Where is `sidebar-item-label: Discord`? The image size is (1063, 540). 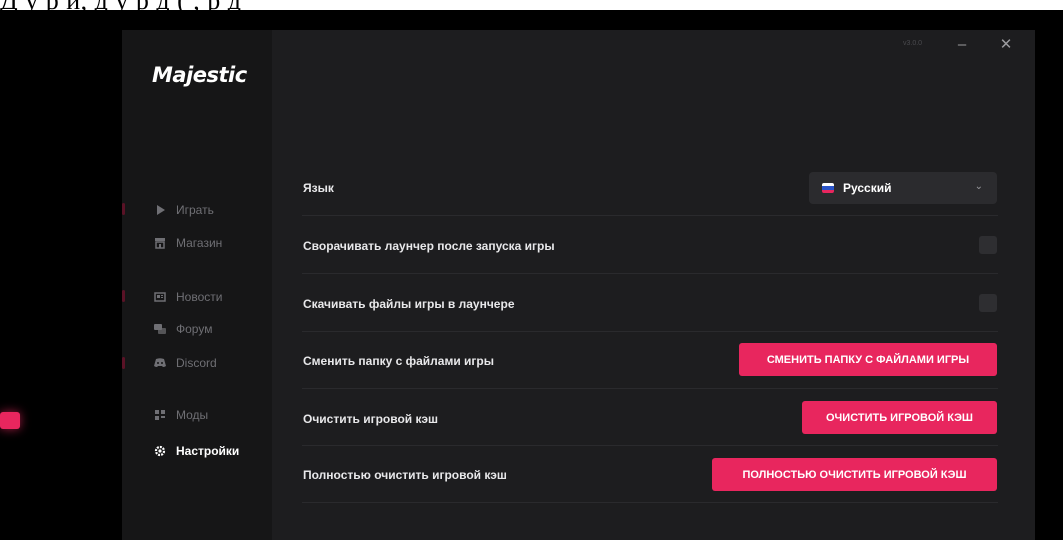 sidebar-item-label: Discord is located at coordinates (196, 363).